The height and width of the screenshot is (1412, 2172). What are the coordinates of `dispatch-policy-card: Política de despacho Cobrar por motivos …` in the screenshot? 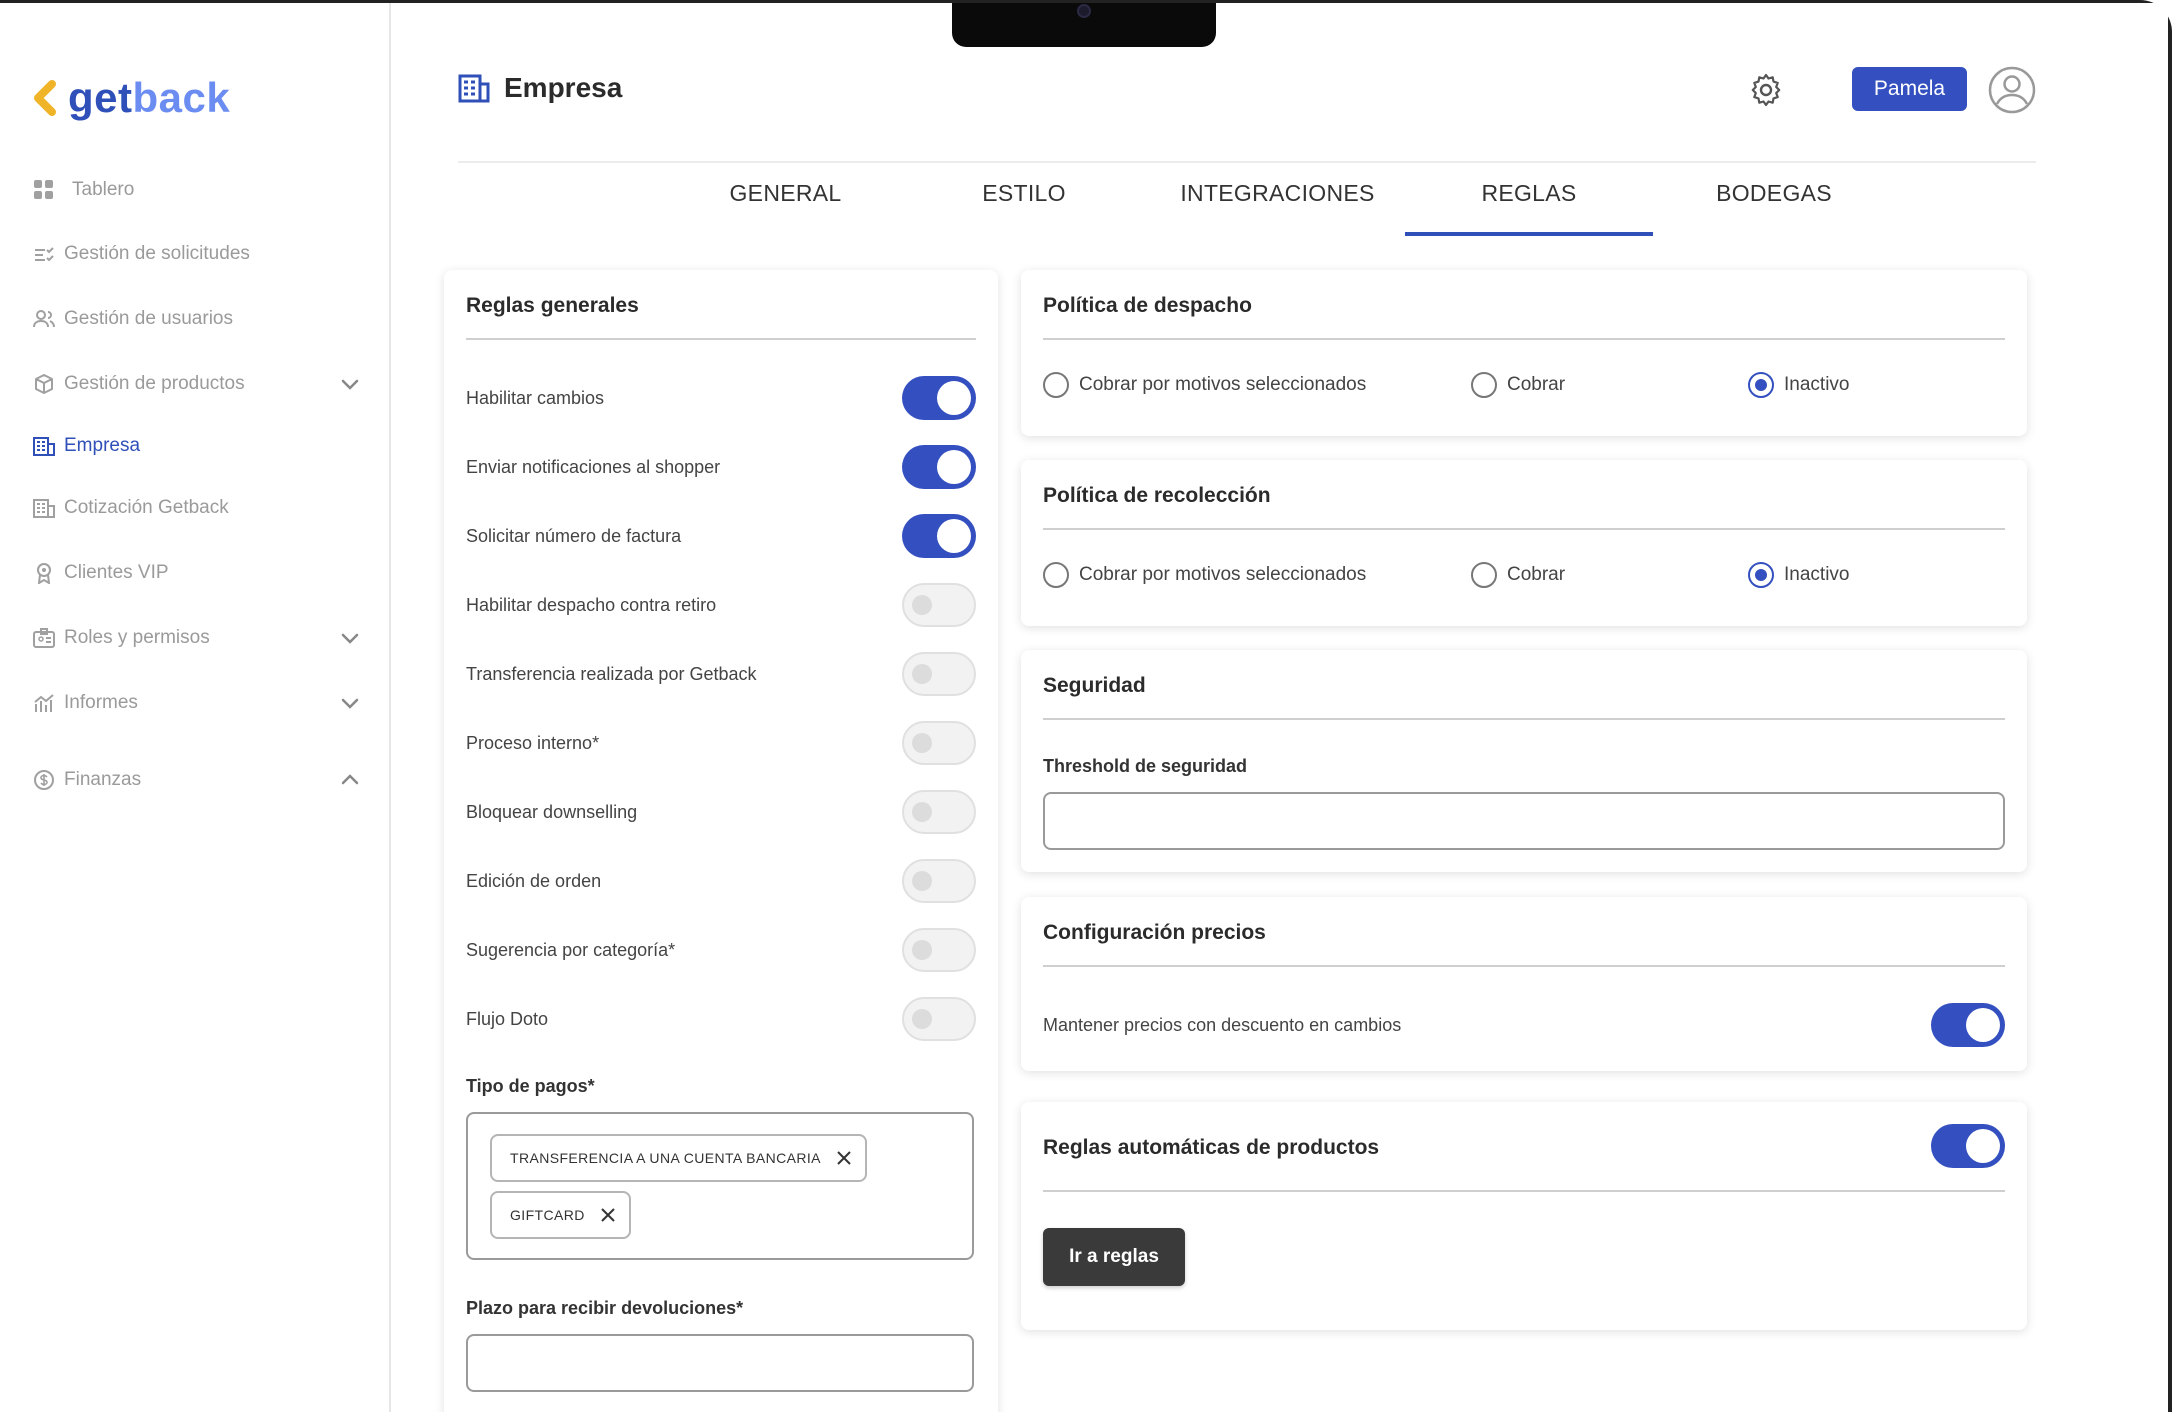 It's located at (1524, 353).